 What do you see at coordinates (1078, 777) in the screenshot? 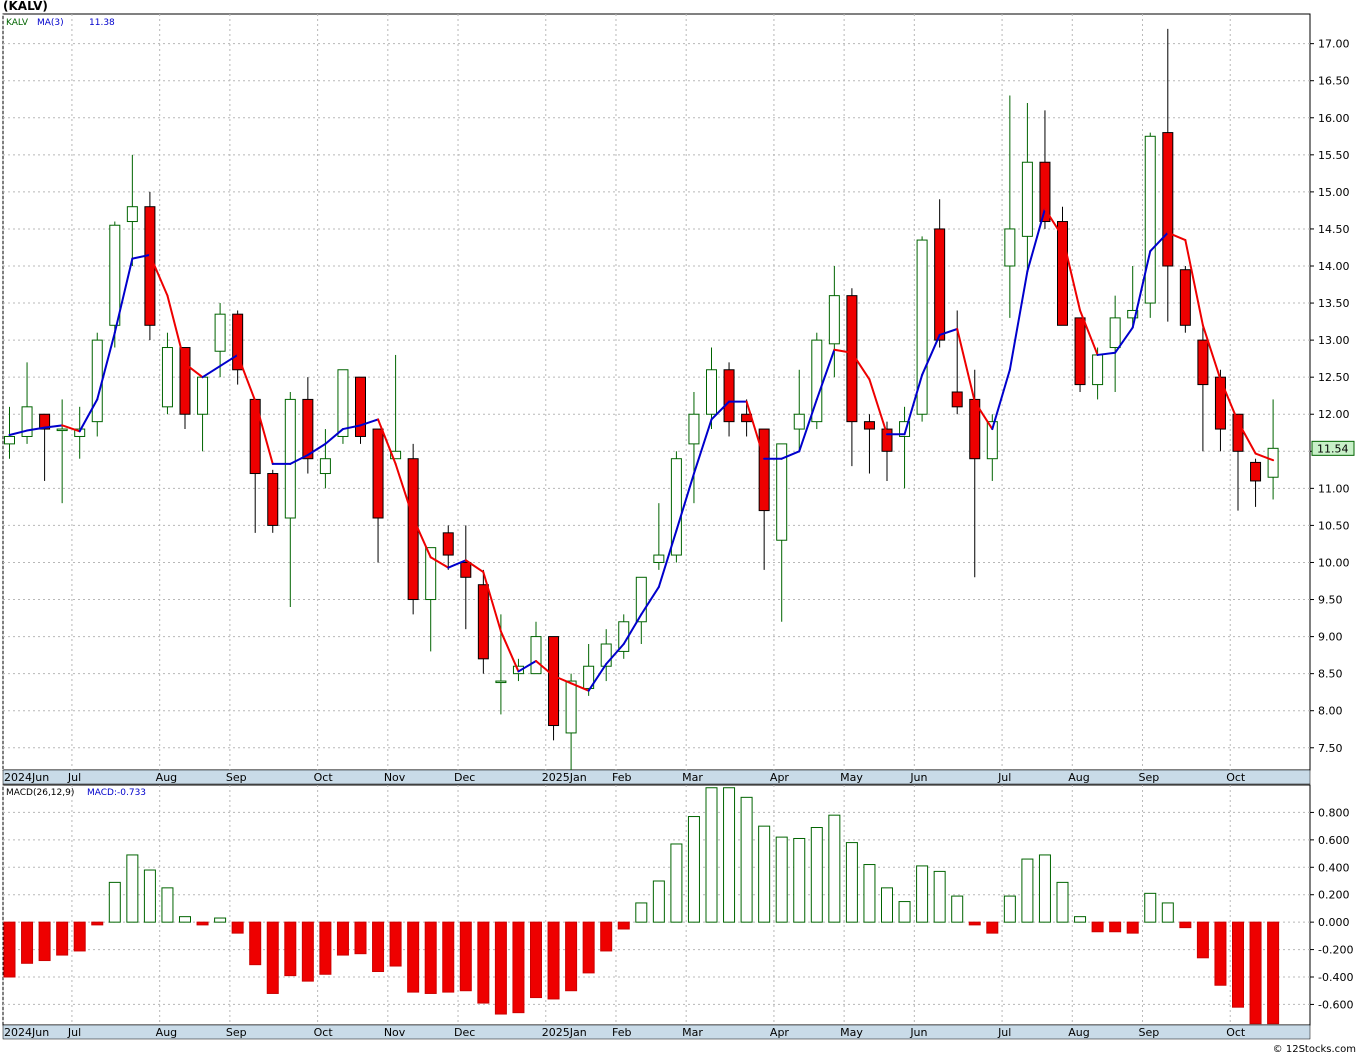
I see `price-x-tick-label: Aug` at bounding box center [1078, 777].